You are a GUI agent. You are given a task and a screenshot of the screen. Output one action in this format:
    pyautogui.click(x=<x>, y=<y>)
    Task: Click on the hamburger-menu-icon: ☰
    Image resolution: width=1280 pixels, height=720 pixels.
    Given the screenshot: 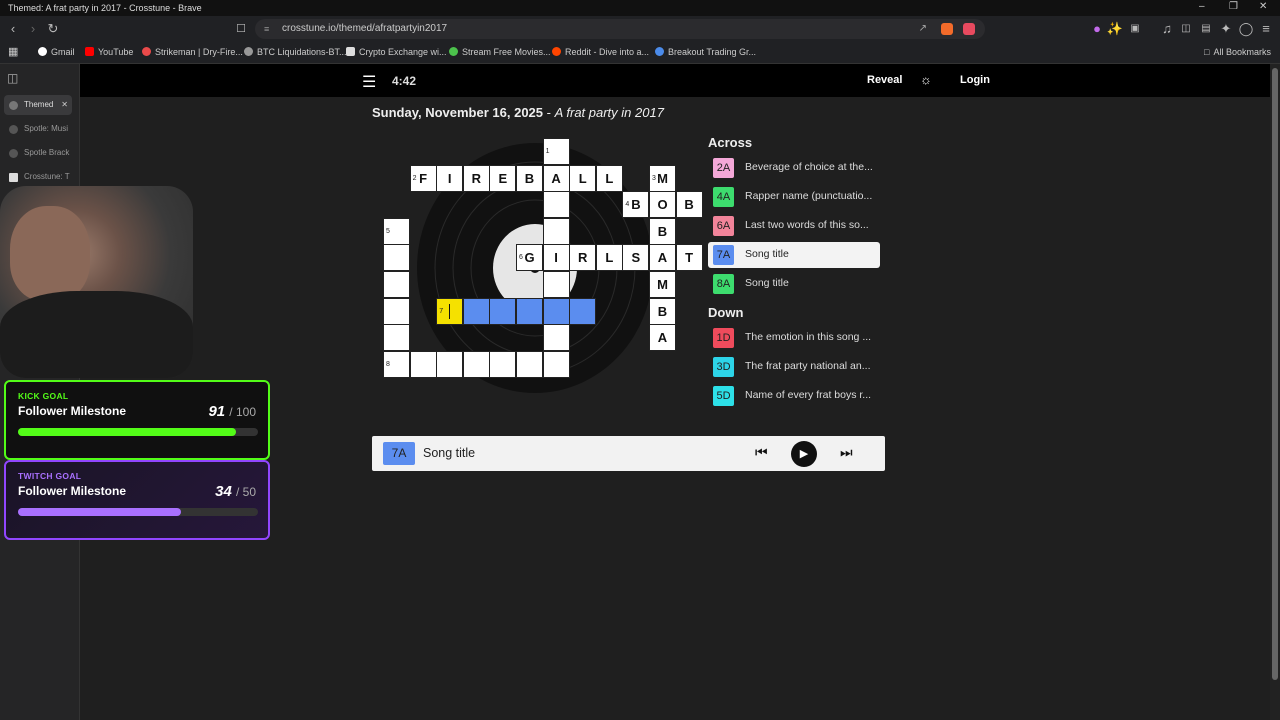 What is the action you would take?
    pyautogui.click(x=369, y=82)
    